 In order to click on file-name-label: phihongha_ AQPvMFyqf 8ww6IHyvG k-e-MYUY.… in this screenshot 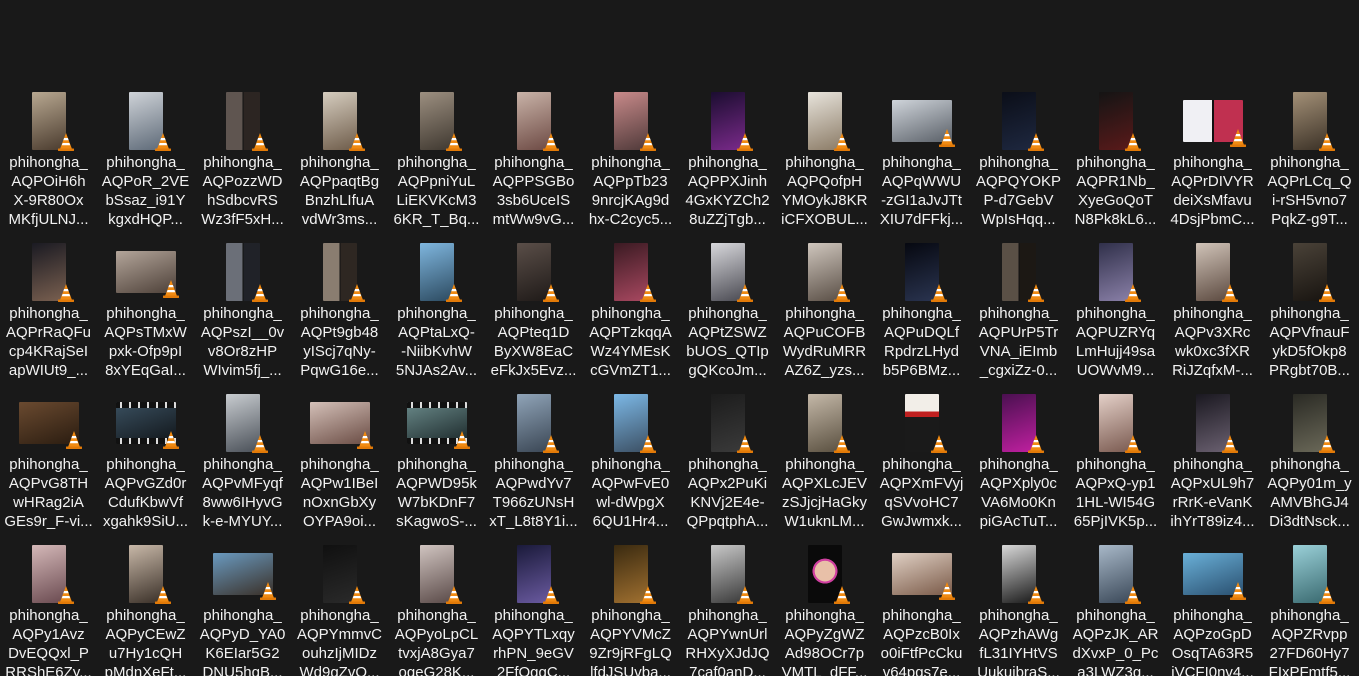, I will do `click(242, 493)`.